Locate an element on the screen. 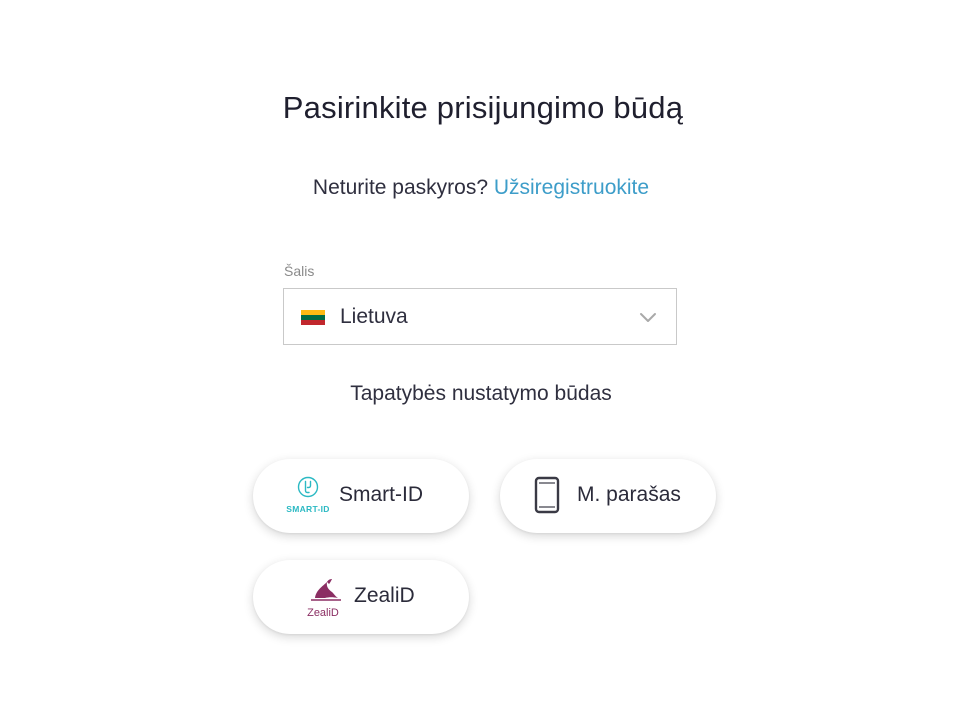 Image resolution: width=956 pixels, height=702 pixels. zealid-logo-icon: ZealiD is located at coordinates (324, 599).